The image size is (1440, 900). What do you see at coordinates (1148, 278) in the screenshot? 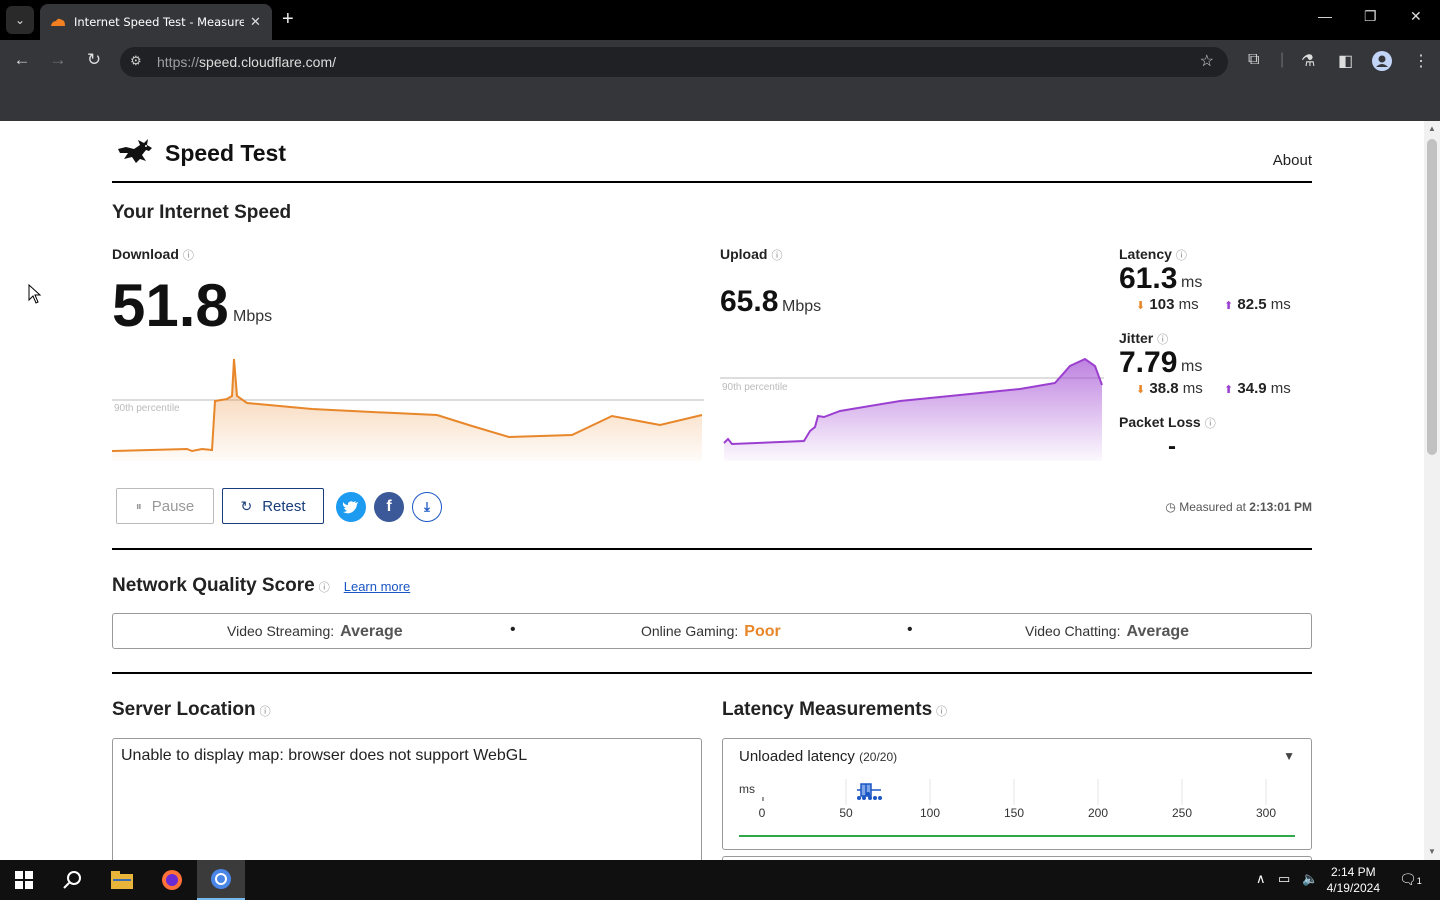
I see `latency-value: 61.3` at bounding box center [1148, 278].